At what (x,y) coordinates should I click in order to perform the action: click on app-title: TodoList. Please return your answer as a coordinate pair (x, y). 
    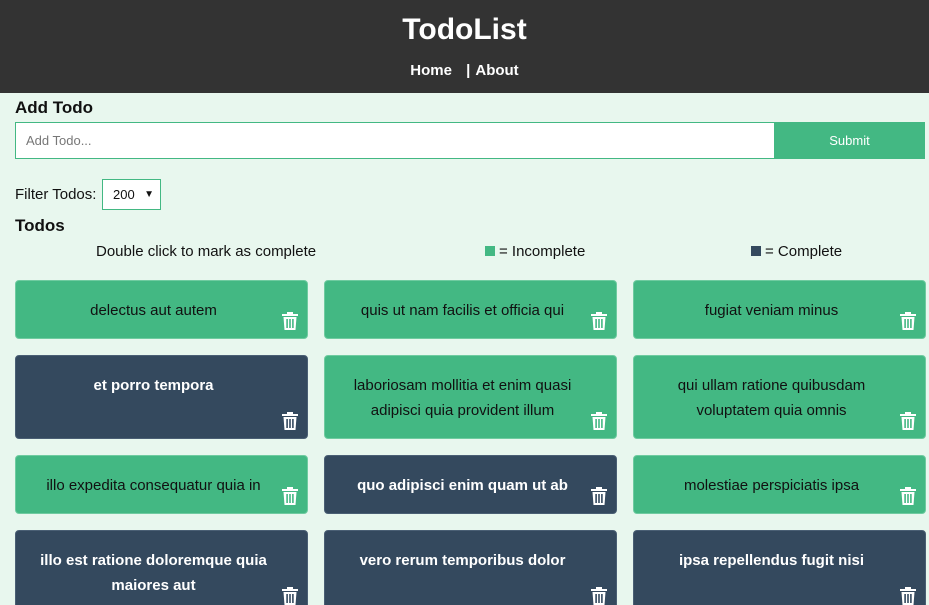
    Looking at the image, I should click on (464, 29).